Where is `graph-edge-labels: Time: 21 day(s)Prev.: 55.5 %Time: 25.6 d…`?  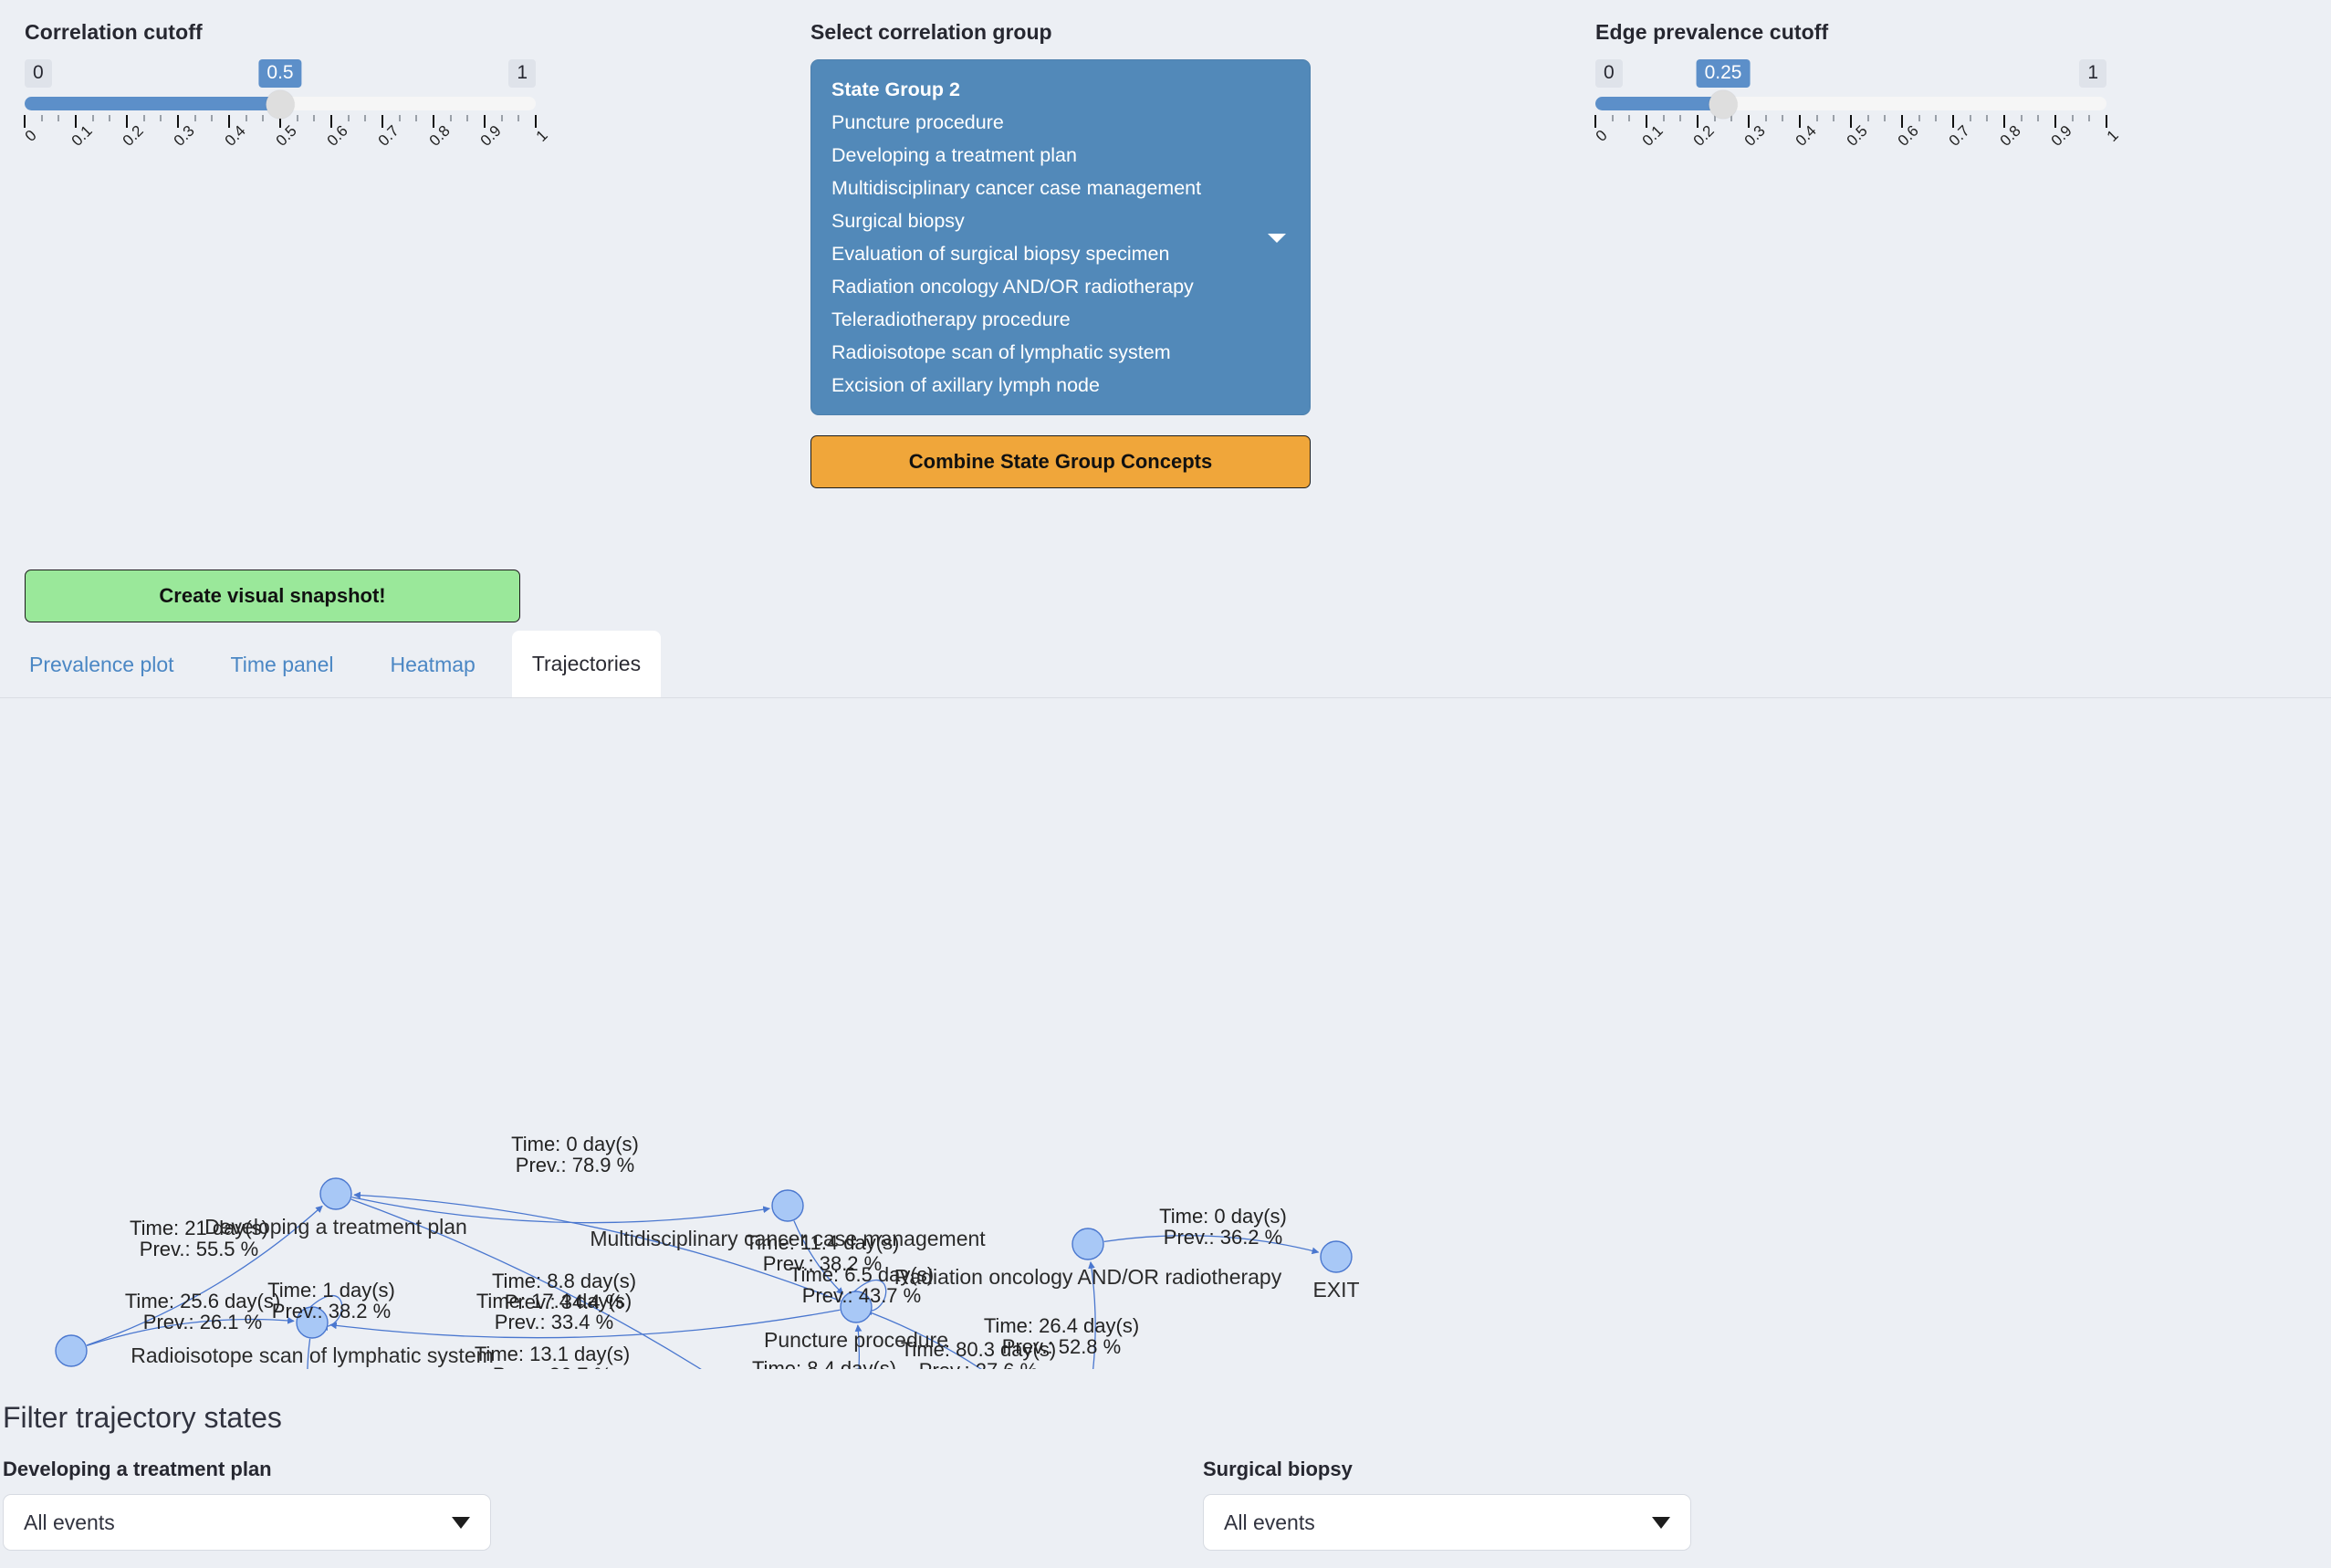 graph-edge-labels: Time: 21 day(s)Prev.: 55.5 %Time: 25.6 d… is located at coordinates (706, 1251).